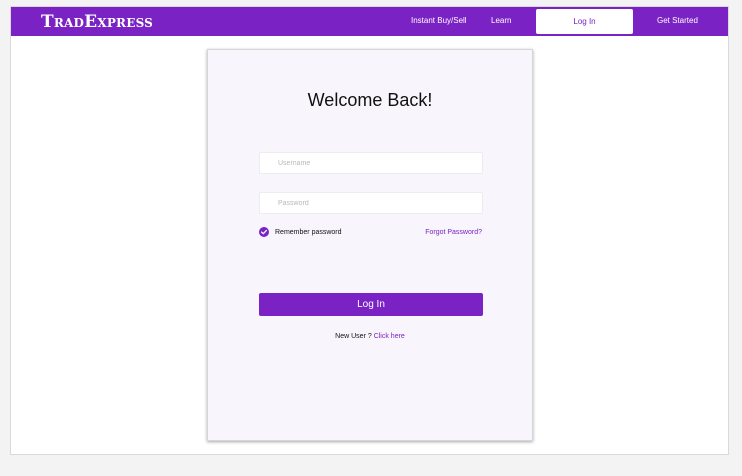 This screenshot has height=476, width=742. Describe the element at coordinates (125, 23) in the screenshot. I see `logo-text-xpress: XPRESS` at that location.